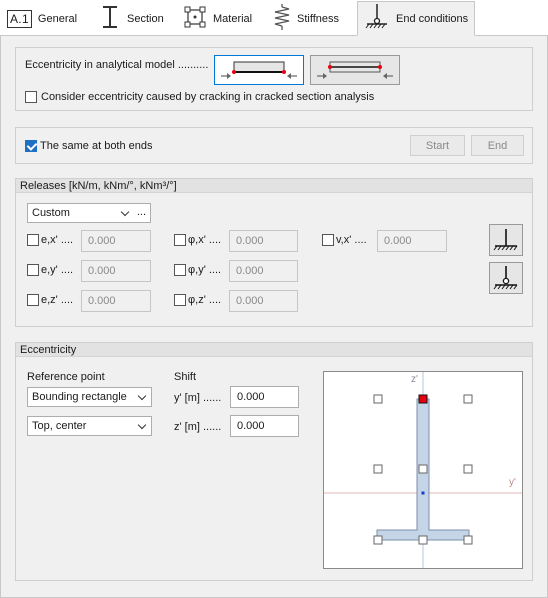  Describe the element at coordinates (259, 70) in the screenshot. I see `eccentric-model-button` at that location.